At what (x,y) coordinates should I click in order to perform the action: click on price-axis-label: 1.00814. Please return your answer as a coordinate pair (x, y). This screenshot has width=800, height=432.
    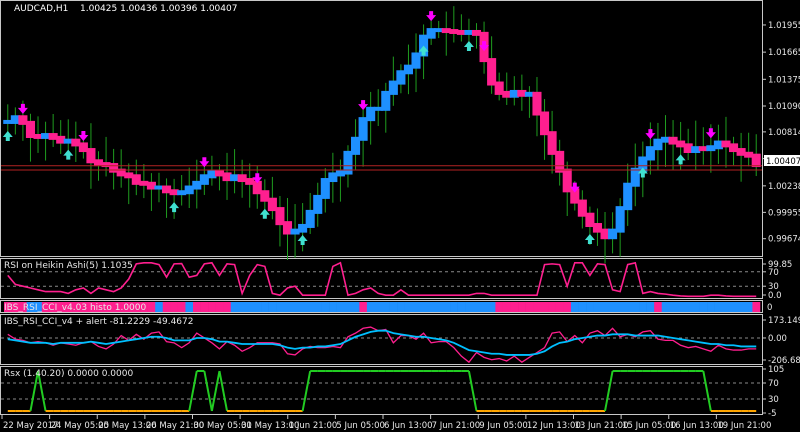
    Looking at the image, I should click on (784, 133).